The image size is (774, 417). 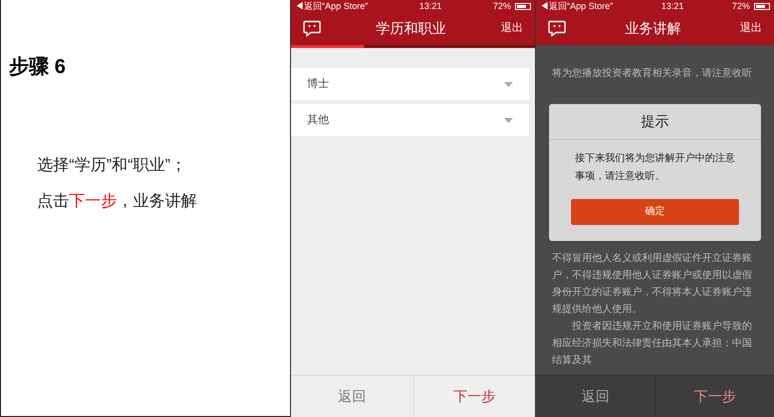 I want to click on dropdown-field: 其他, so click(x=410, y=120).